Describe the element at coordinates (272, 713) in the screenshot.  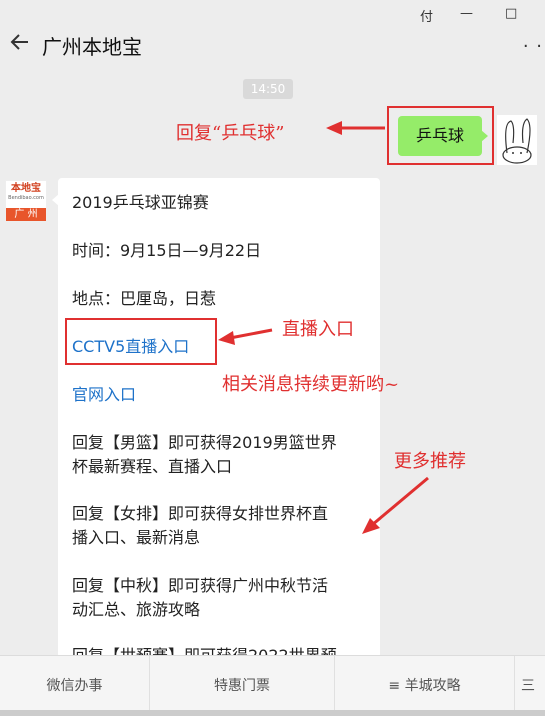
I see `horizontal-scrollbar` at that location.